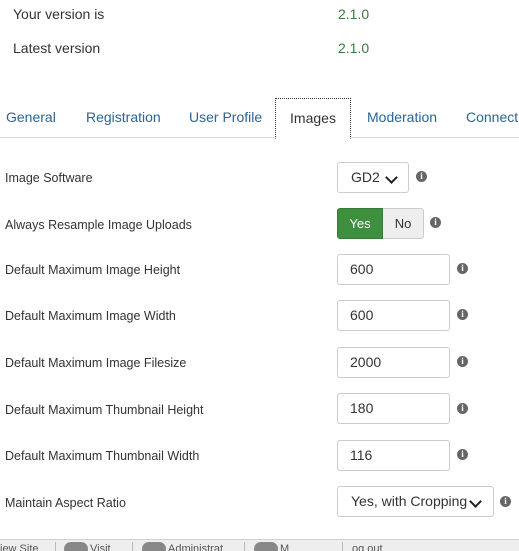 This screenshot has height=551, width=519. I want to click on image-software-label: Image Software, so click(49, 178).